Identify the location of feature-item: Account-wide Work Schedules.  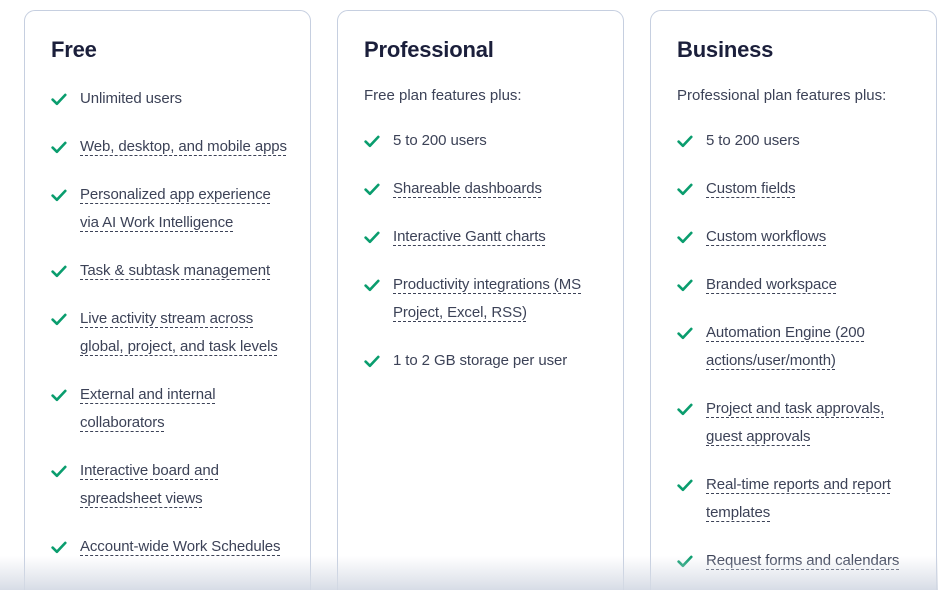
(169, 547).